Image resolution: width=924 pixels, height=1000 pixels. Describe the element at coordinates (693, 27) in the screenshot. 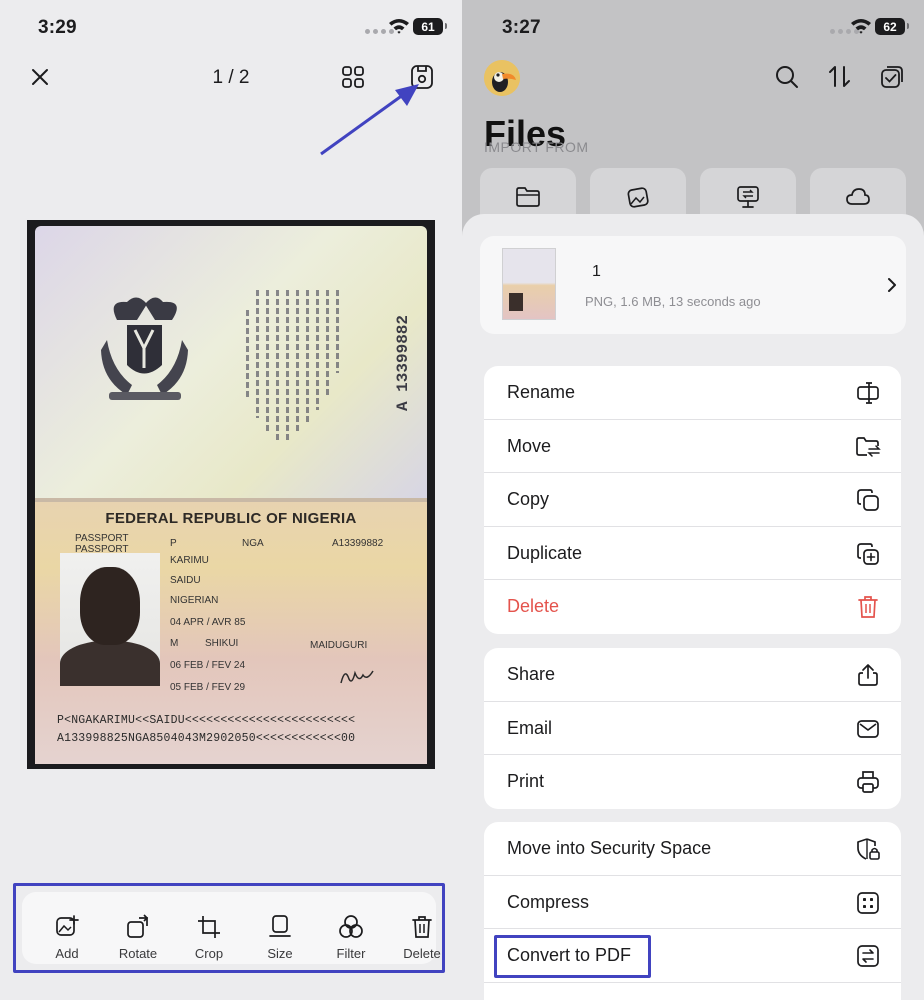

I see `status-bar: 3:27 62` at that location.